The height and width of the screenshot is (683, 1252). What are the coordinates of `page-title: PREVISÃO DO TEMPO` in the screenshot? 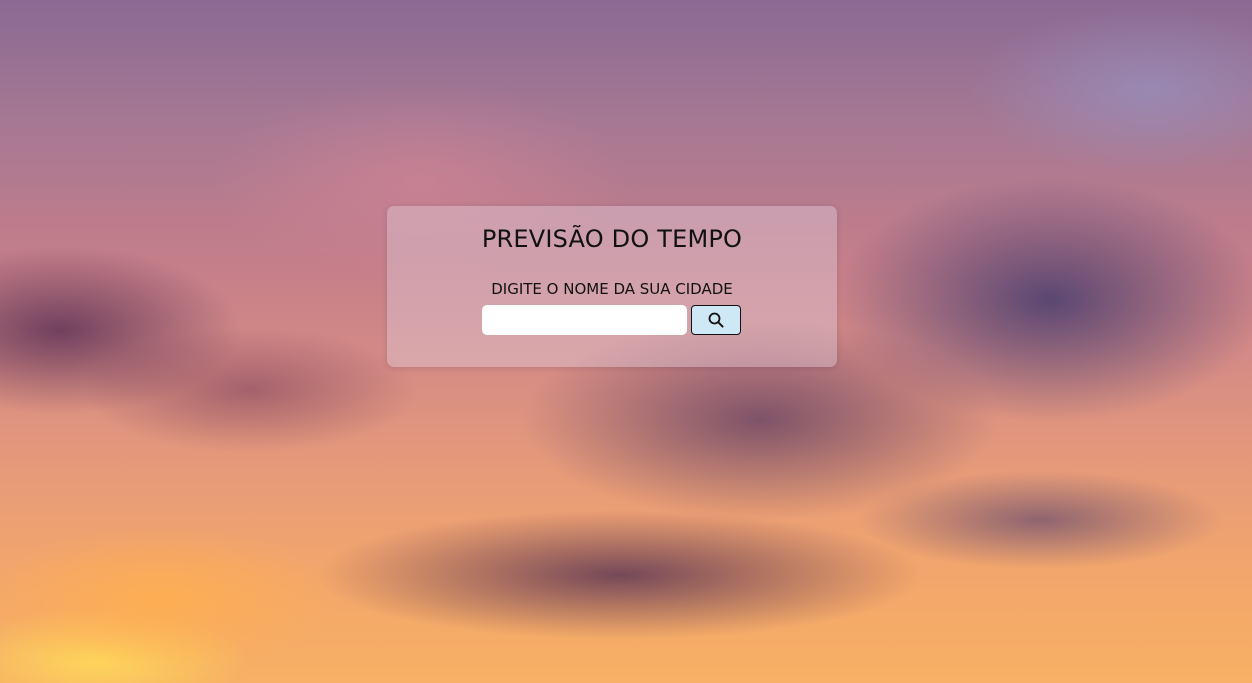 It's located at (612, 239).